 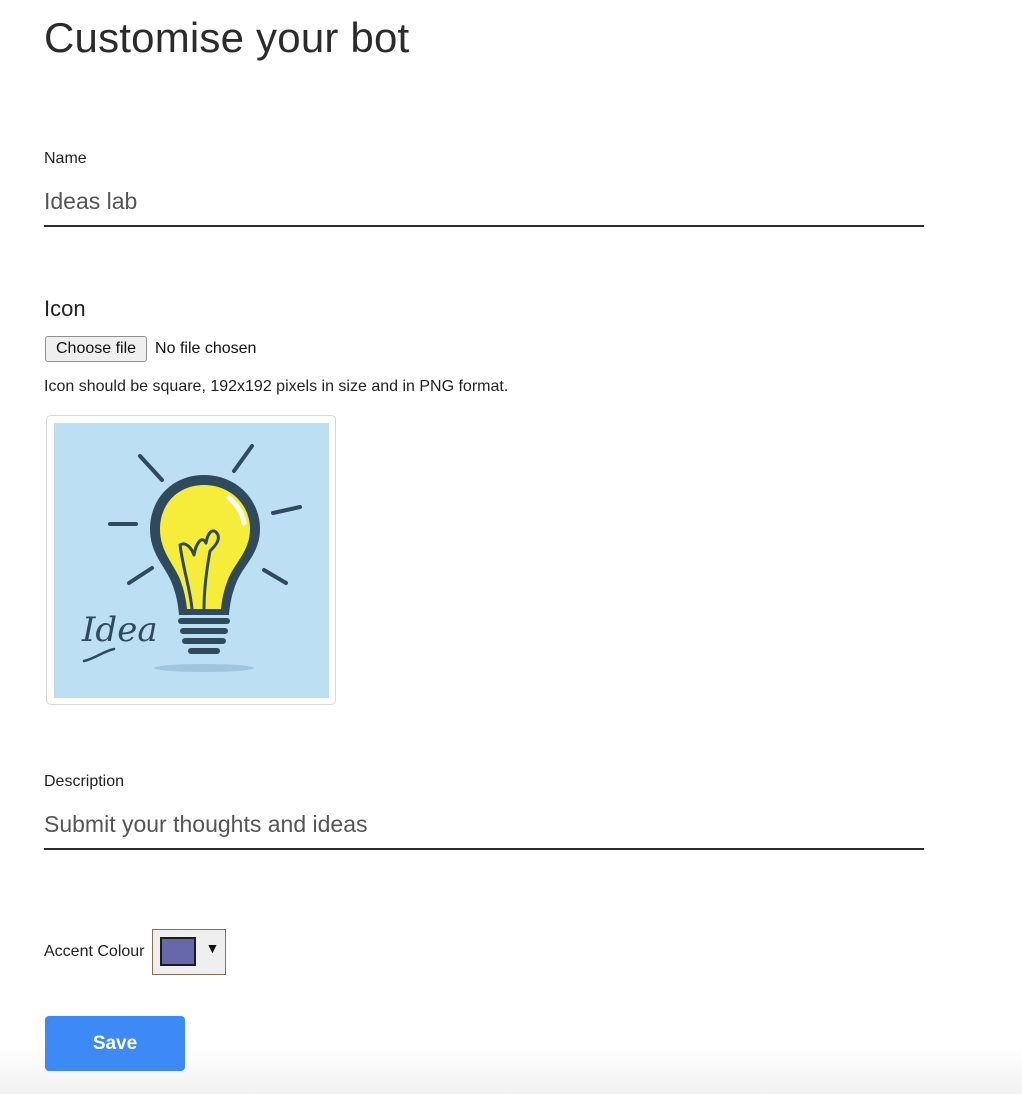 I want to click on choose-file-button: Choose file, so click(x=96, y=349).